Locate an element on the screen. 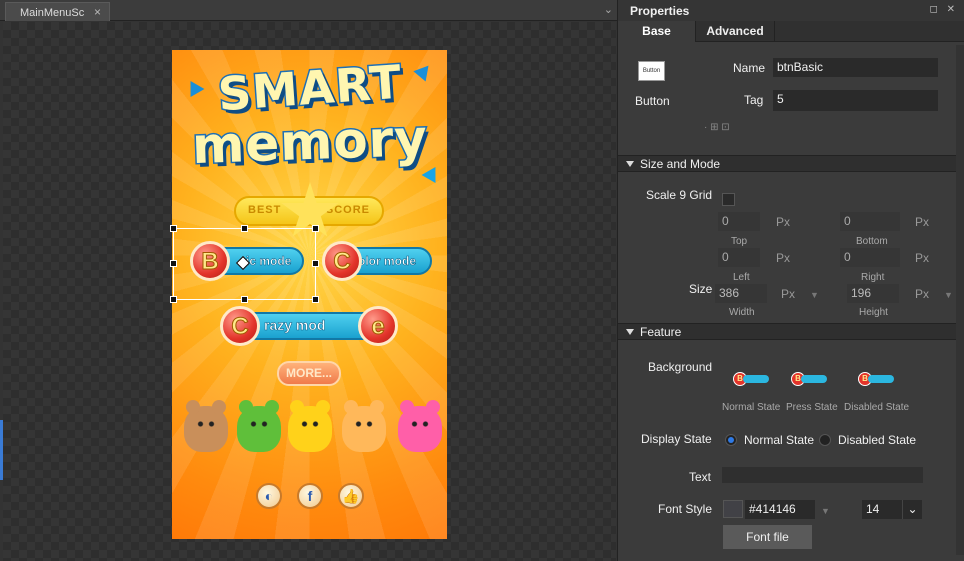  crazy-mode-label: razy mod is located at coordinates (295, 325).